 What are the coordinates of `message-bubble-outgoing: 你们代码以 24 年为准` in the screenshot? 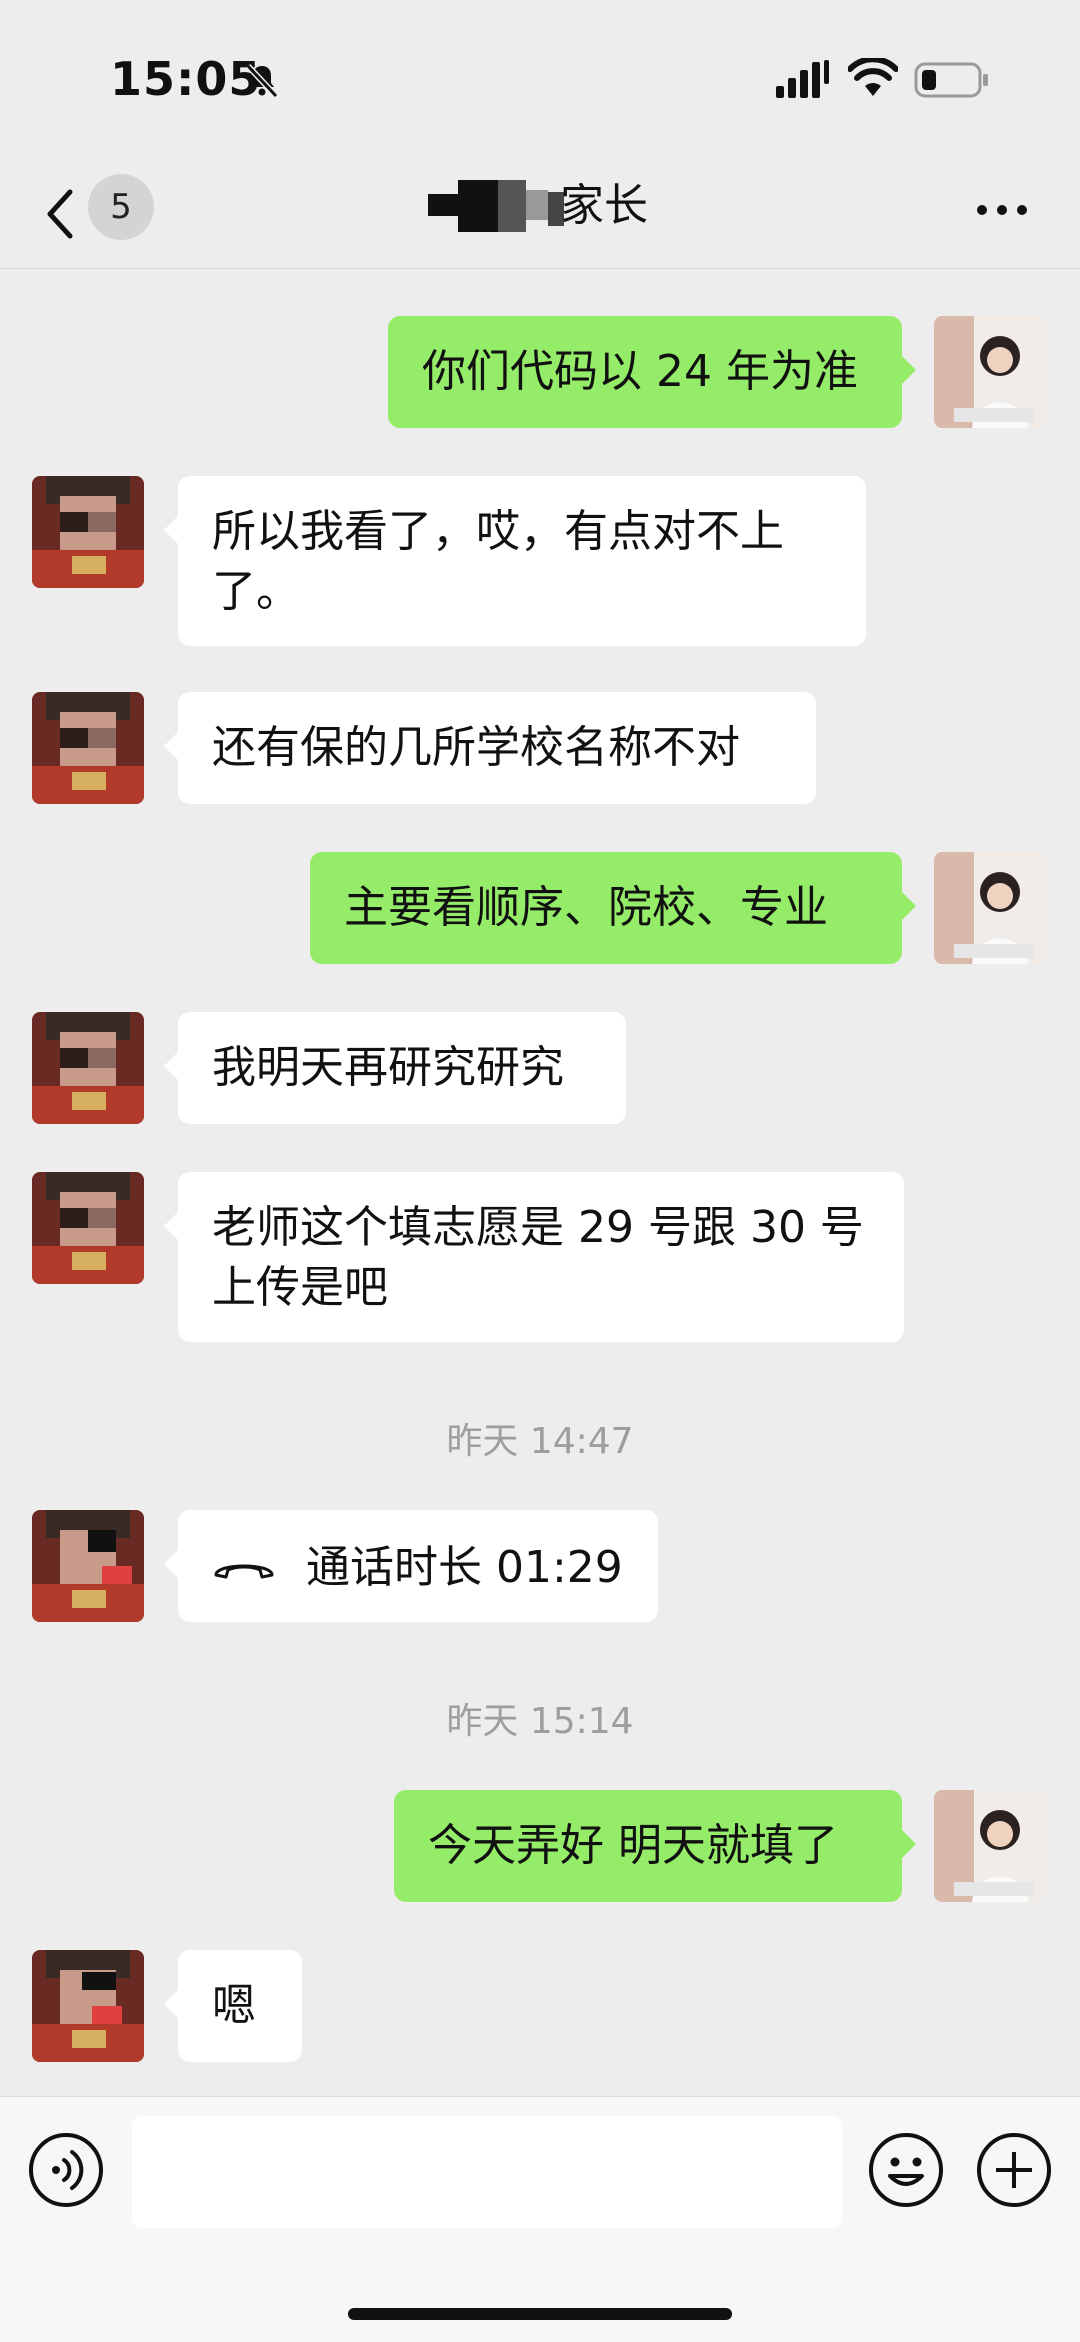 It's located at (652, 372).